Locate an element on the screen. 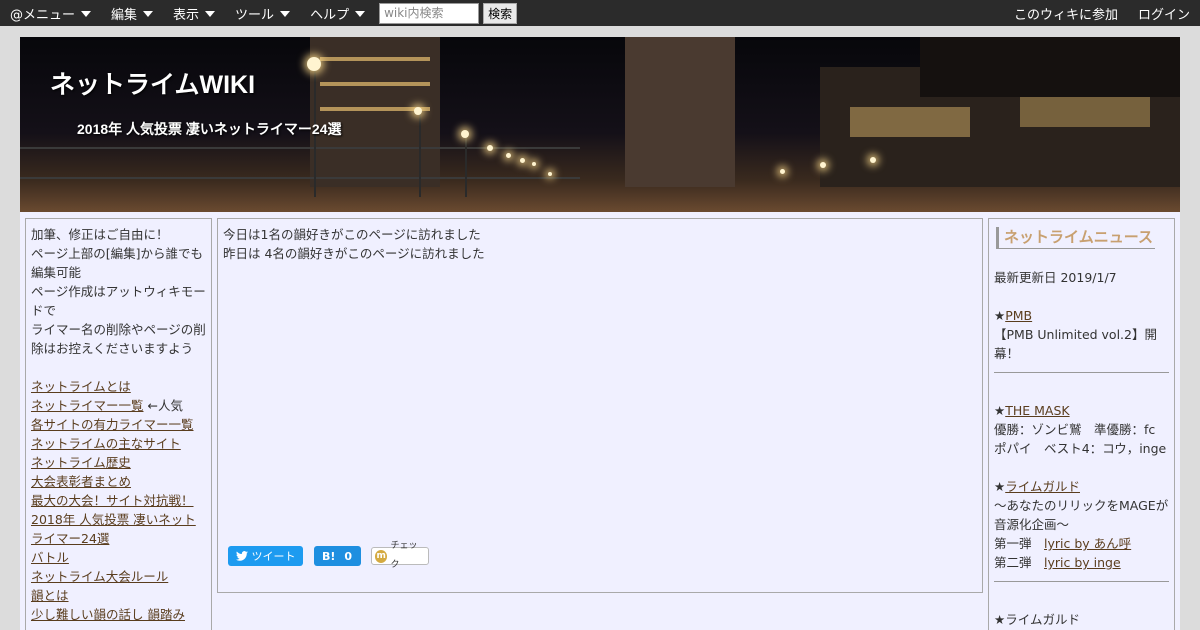 The width and height of the screenshot is (1200, 630). menu-atmenu: @メニュー is located at coordinates (50, 13).